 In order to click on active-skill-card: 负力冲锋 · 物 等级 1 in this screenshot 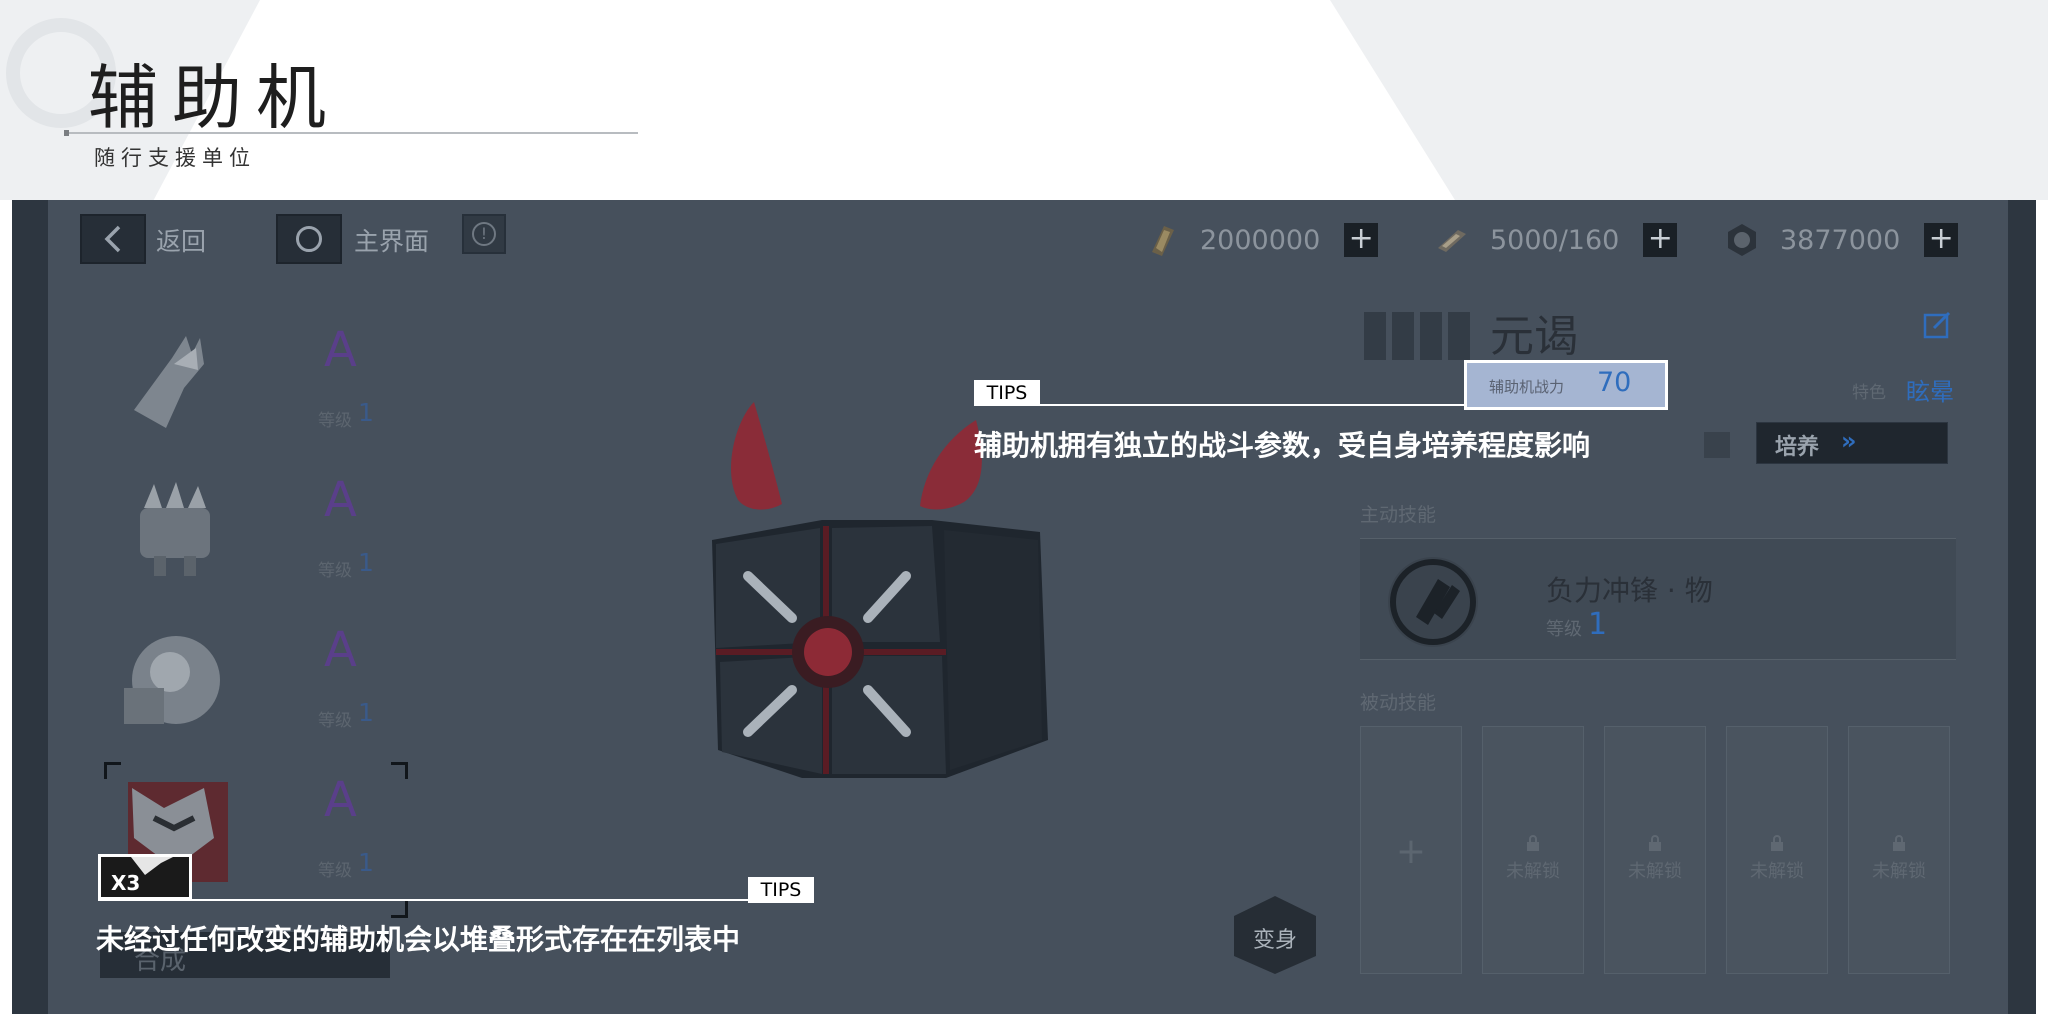, I will do `click(1658, 599)`.